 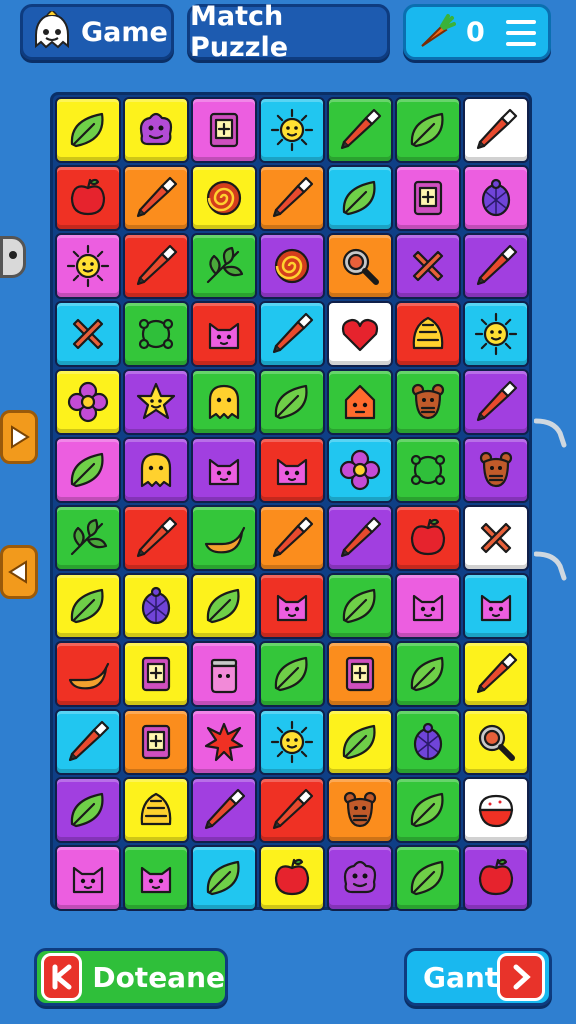 I want to click on right-action-button: Gant, so click(x=478, y=977).